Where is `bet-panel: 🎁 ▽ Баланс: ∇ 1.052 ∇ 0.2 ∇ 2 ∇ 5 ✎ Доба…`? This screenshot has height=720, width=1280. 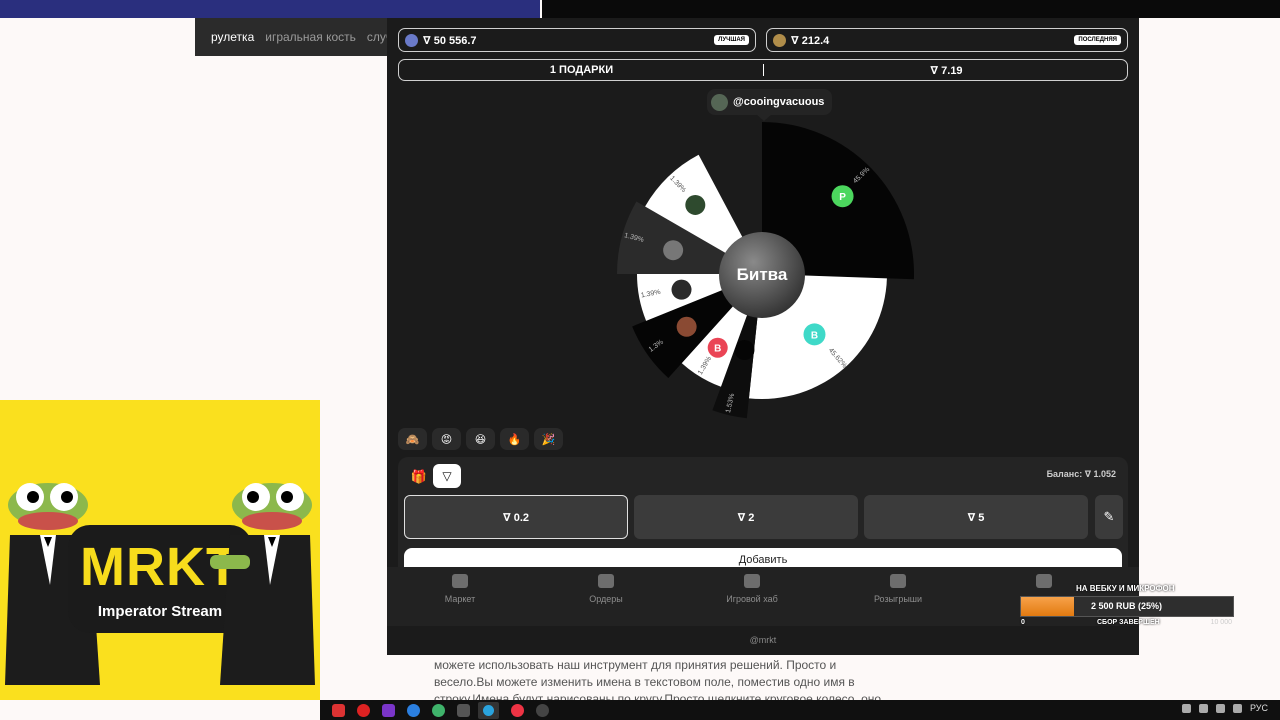 bet-panel: 🎁 ▽ Баланс: ∇ 1.052 ∇ 0.2 ∇ 2 ∇ 5 ✎ Доба… is located at coordinates (763, 512).